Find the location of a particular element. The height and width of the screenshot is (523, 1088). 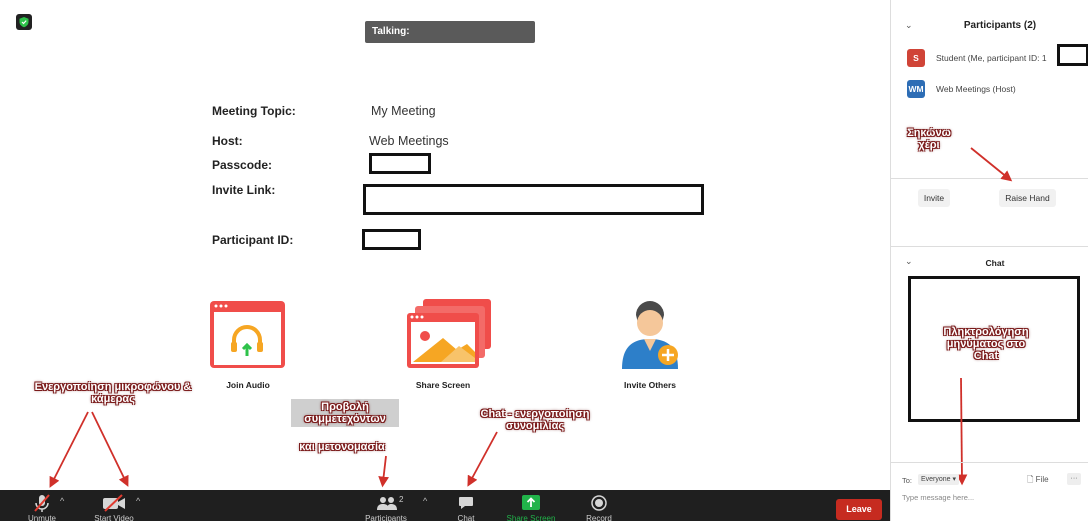

share-screen-button is located at coordinates (531, 505).